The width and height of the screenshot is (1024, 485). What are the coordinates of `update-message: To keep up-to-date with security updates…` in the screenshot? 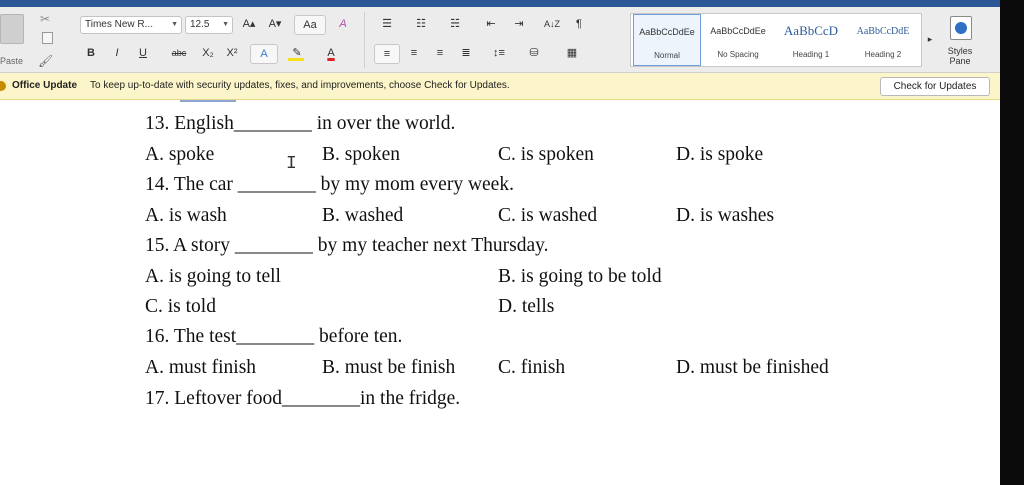 It's located at (300, 85).